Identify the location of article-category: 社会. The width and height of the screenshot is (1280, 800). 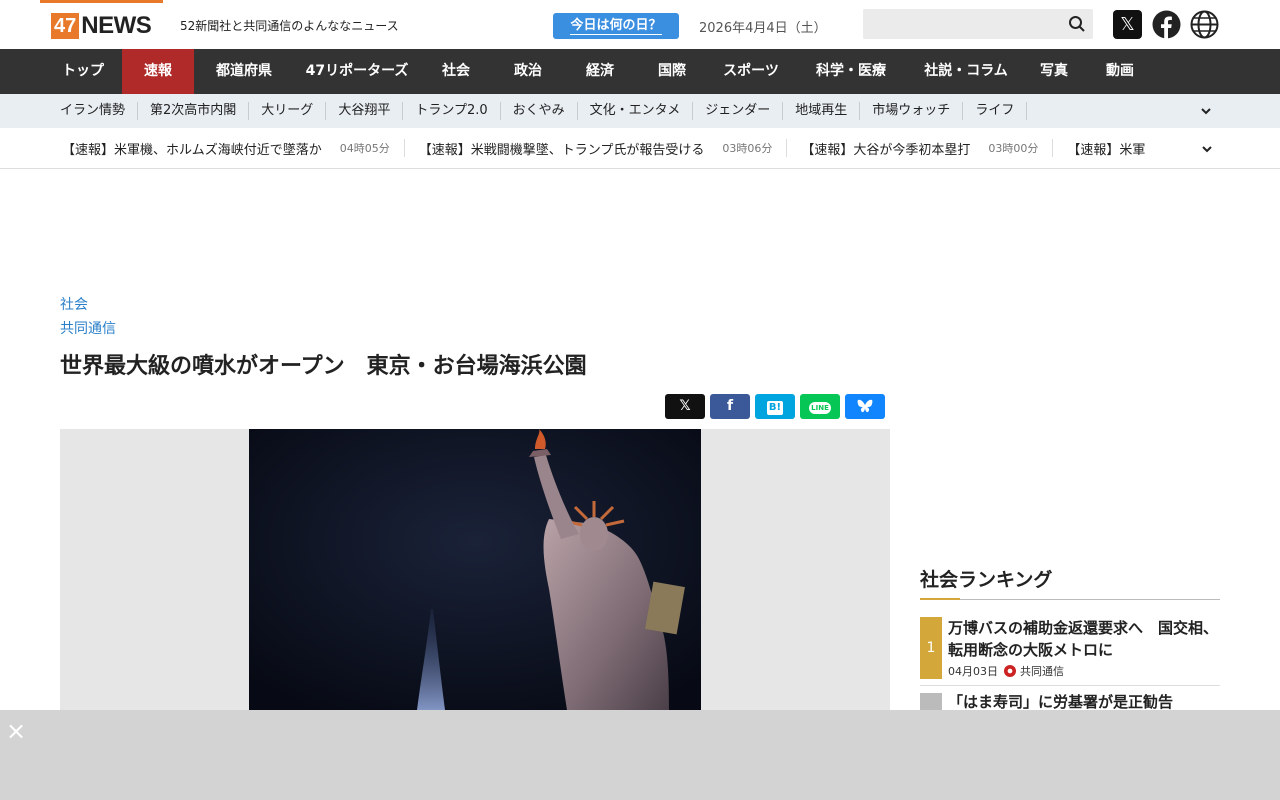
(74, 304).